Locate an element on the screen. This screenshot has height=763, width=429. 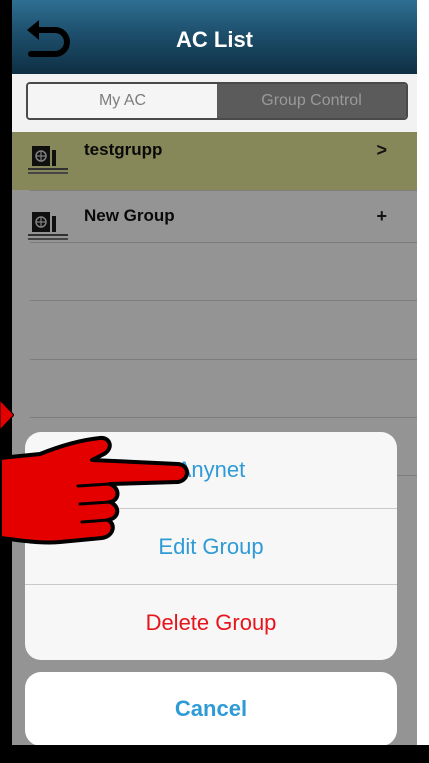
back-arrow-icon is located at coordinates (48, 38).